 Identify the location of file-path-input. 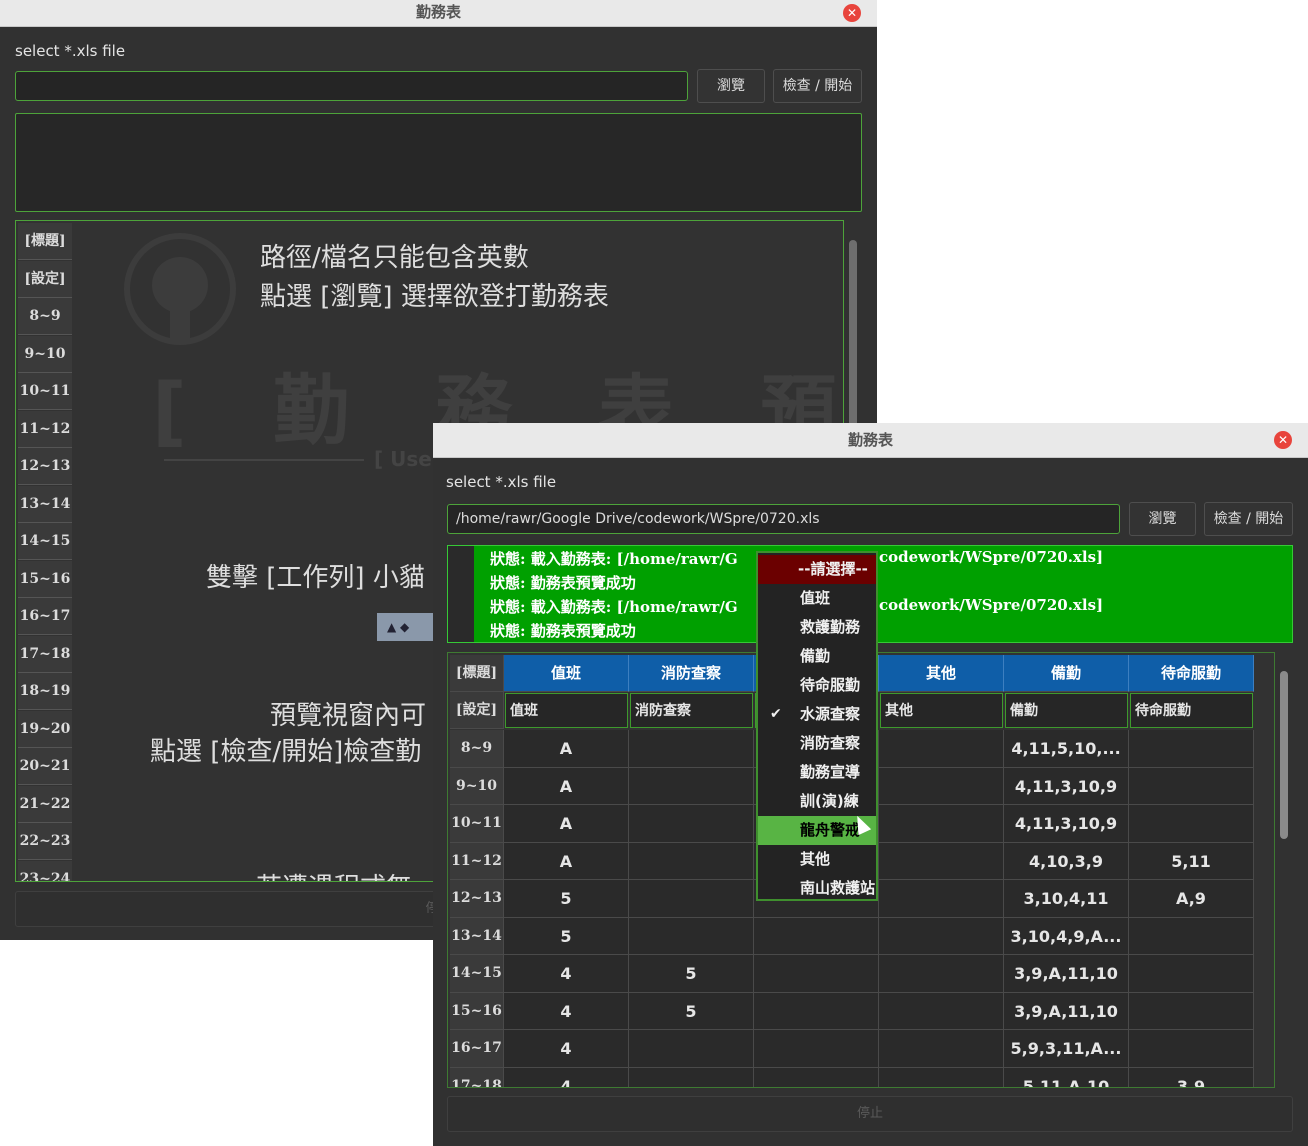
(351, 86).